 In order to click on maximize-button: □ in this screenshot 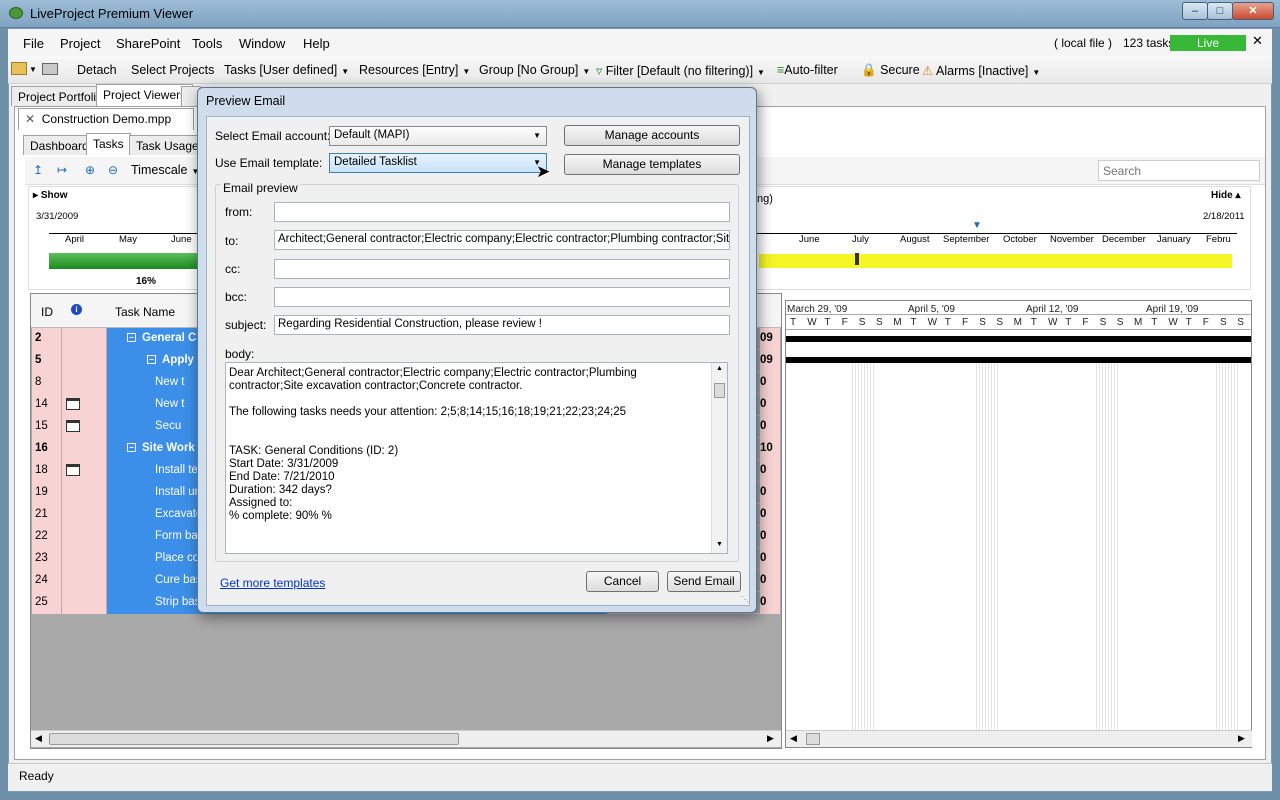, I will do `click(1220, 11)`.